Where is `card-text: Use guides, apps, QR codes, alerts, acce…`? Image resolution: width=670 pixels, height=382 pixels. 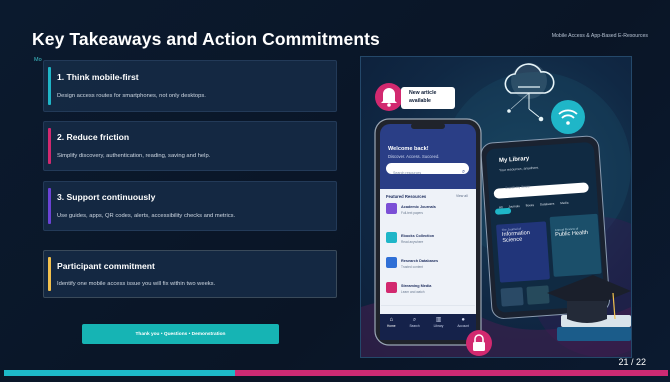 card-text: Use guides, apps, QR codes, alerts, acce… is located at coordinates (146, 216).